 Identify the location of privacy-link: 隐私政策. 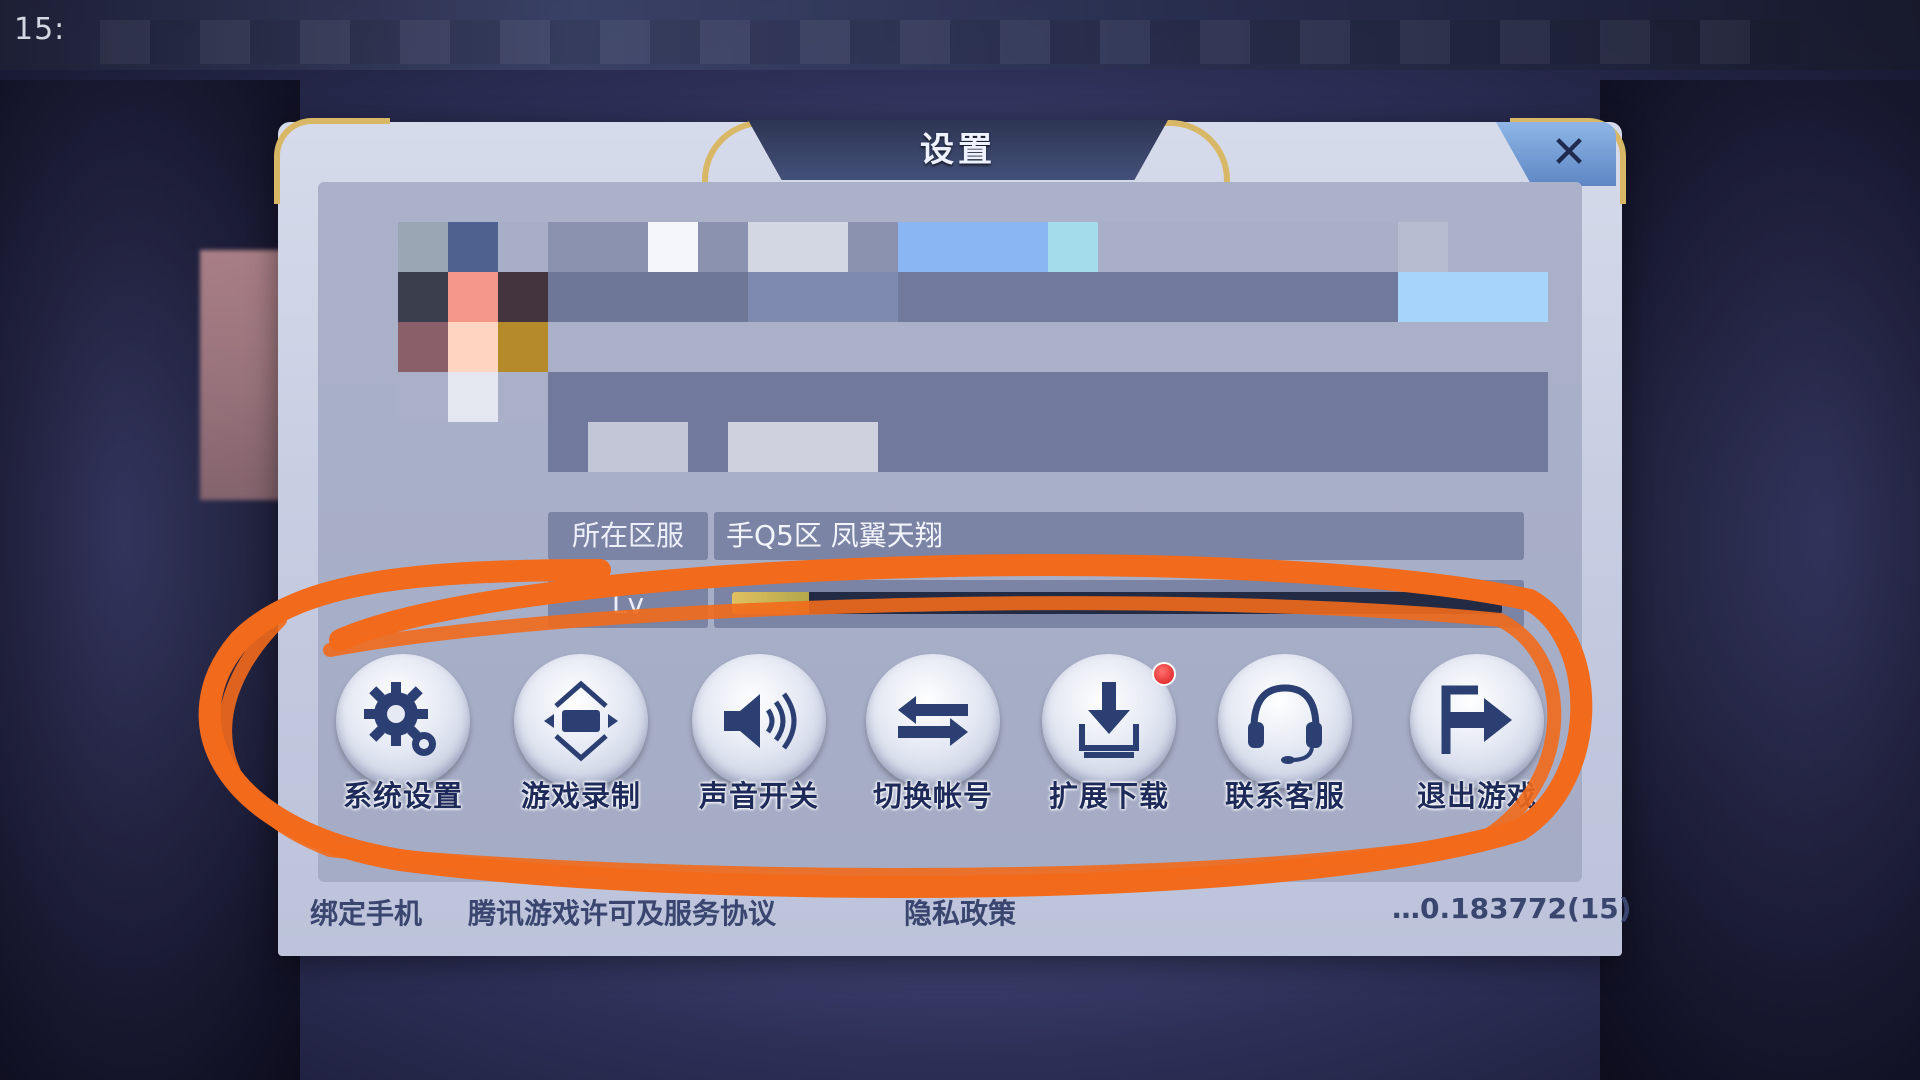
(960, 912).